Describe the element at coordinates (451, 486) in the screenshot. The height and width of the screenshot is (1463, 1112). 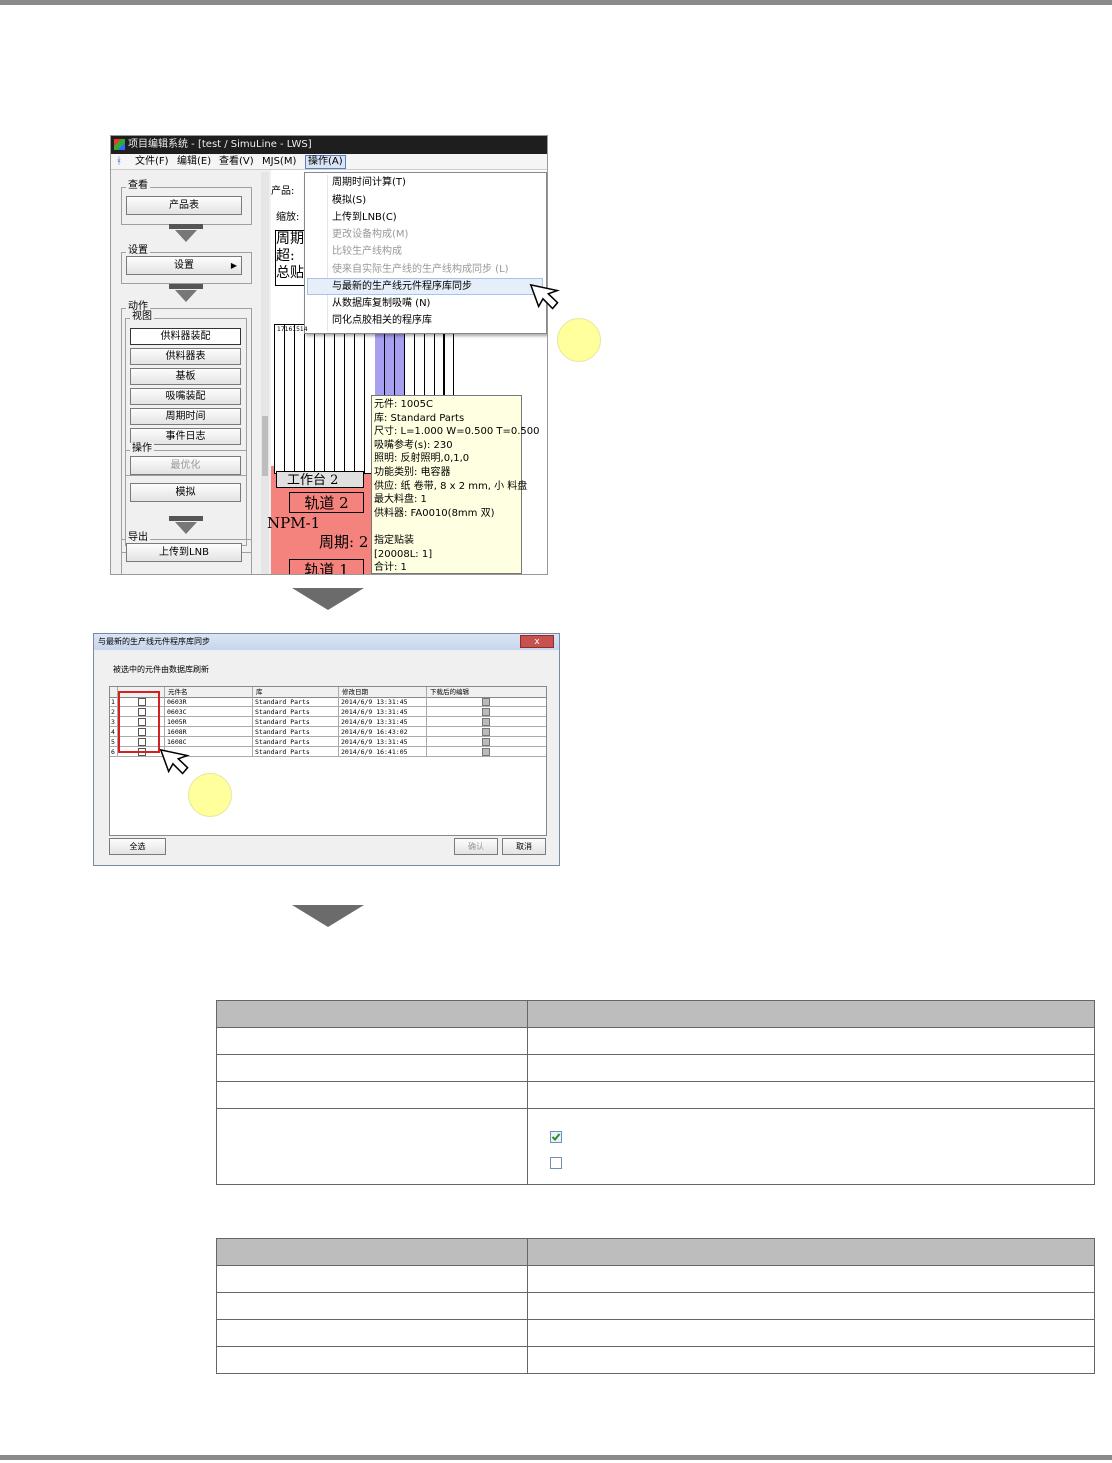
I see `tooltip-line: 供应: 纸 卷带, 8 x 2 mm, 小 料盘` at that location.